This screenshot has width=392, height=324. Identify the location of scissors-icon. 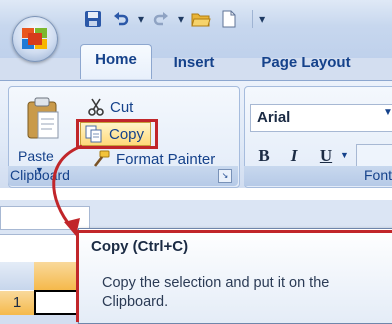
(96, 107).